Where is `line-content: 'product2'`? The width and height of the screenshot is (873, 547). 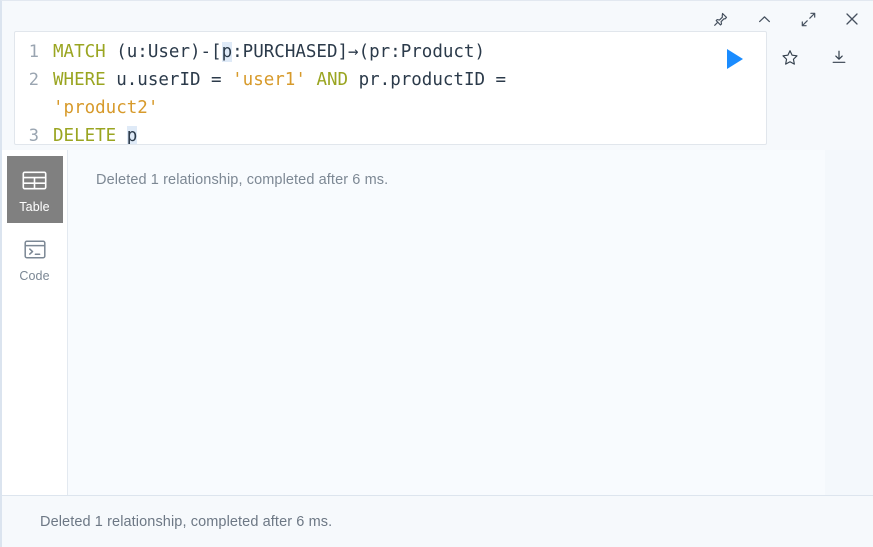
line-content: 'product2' is located at coordinates (105, 108).